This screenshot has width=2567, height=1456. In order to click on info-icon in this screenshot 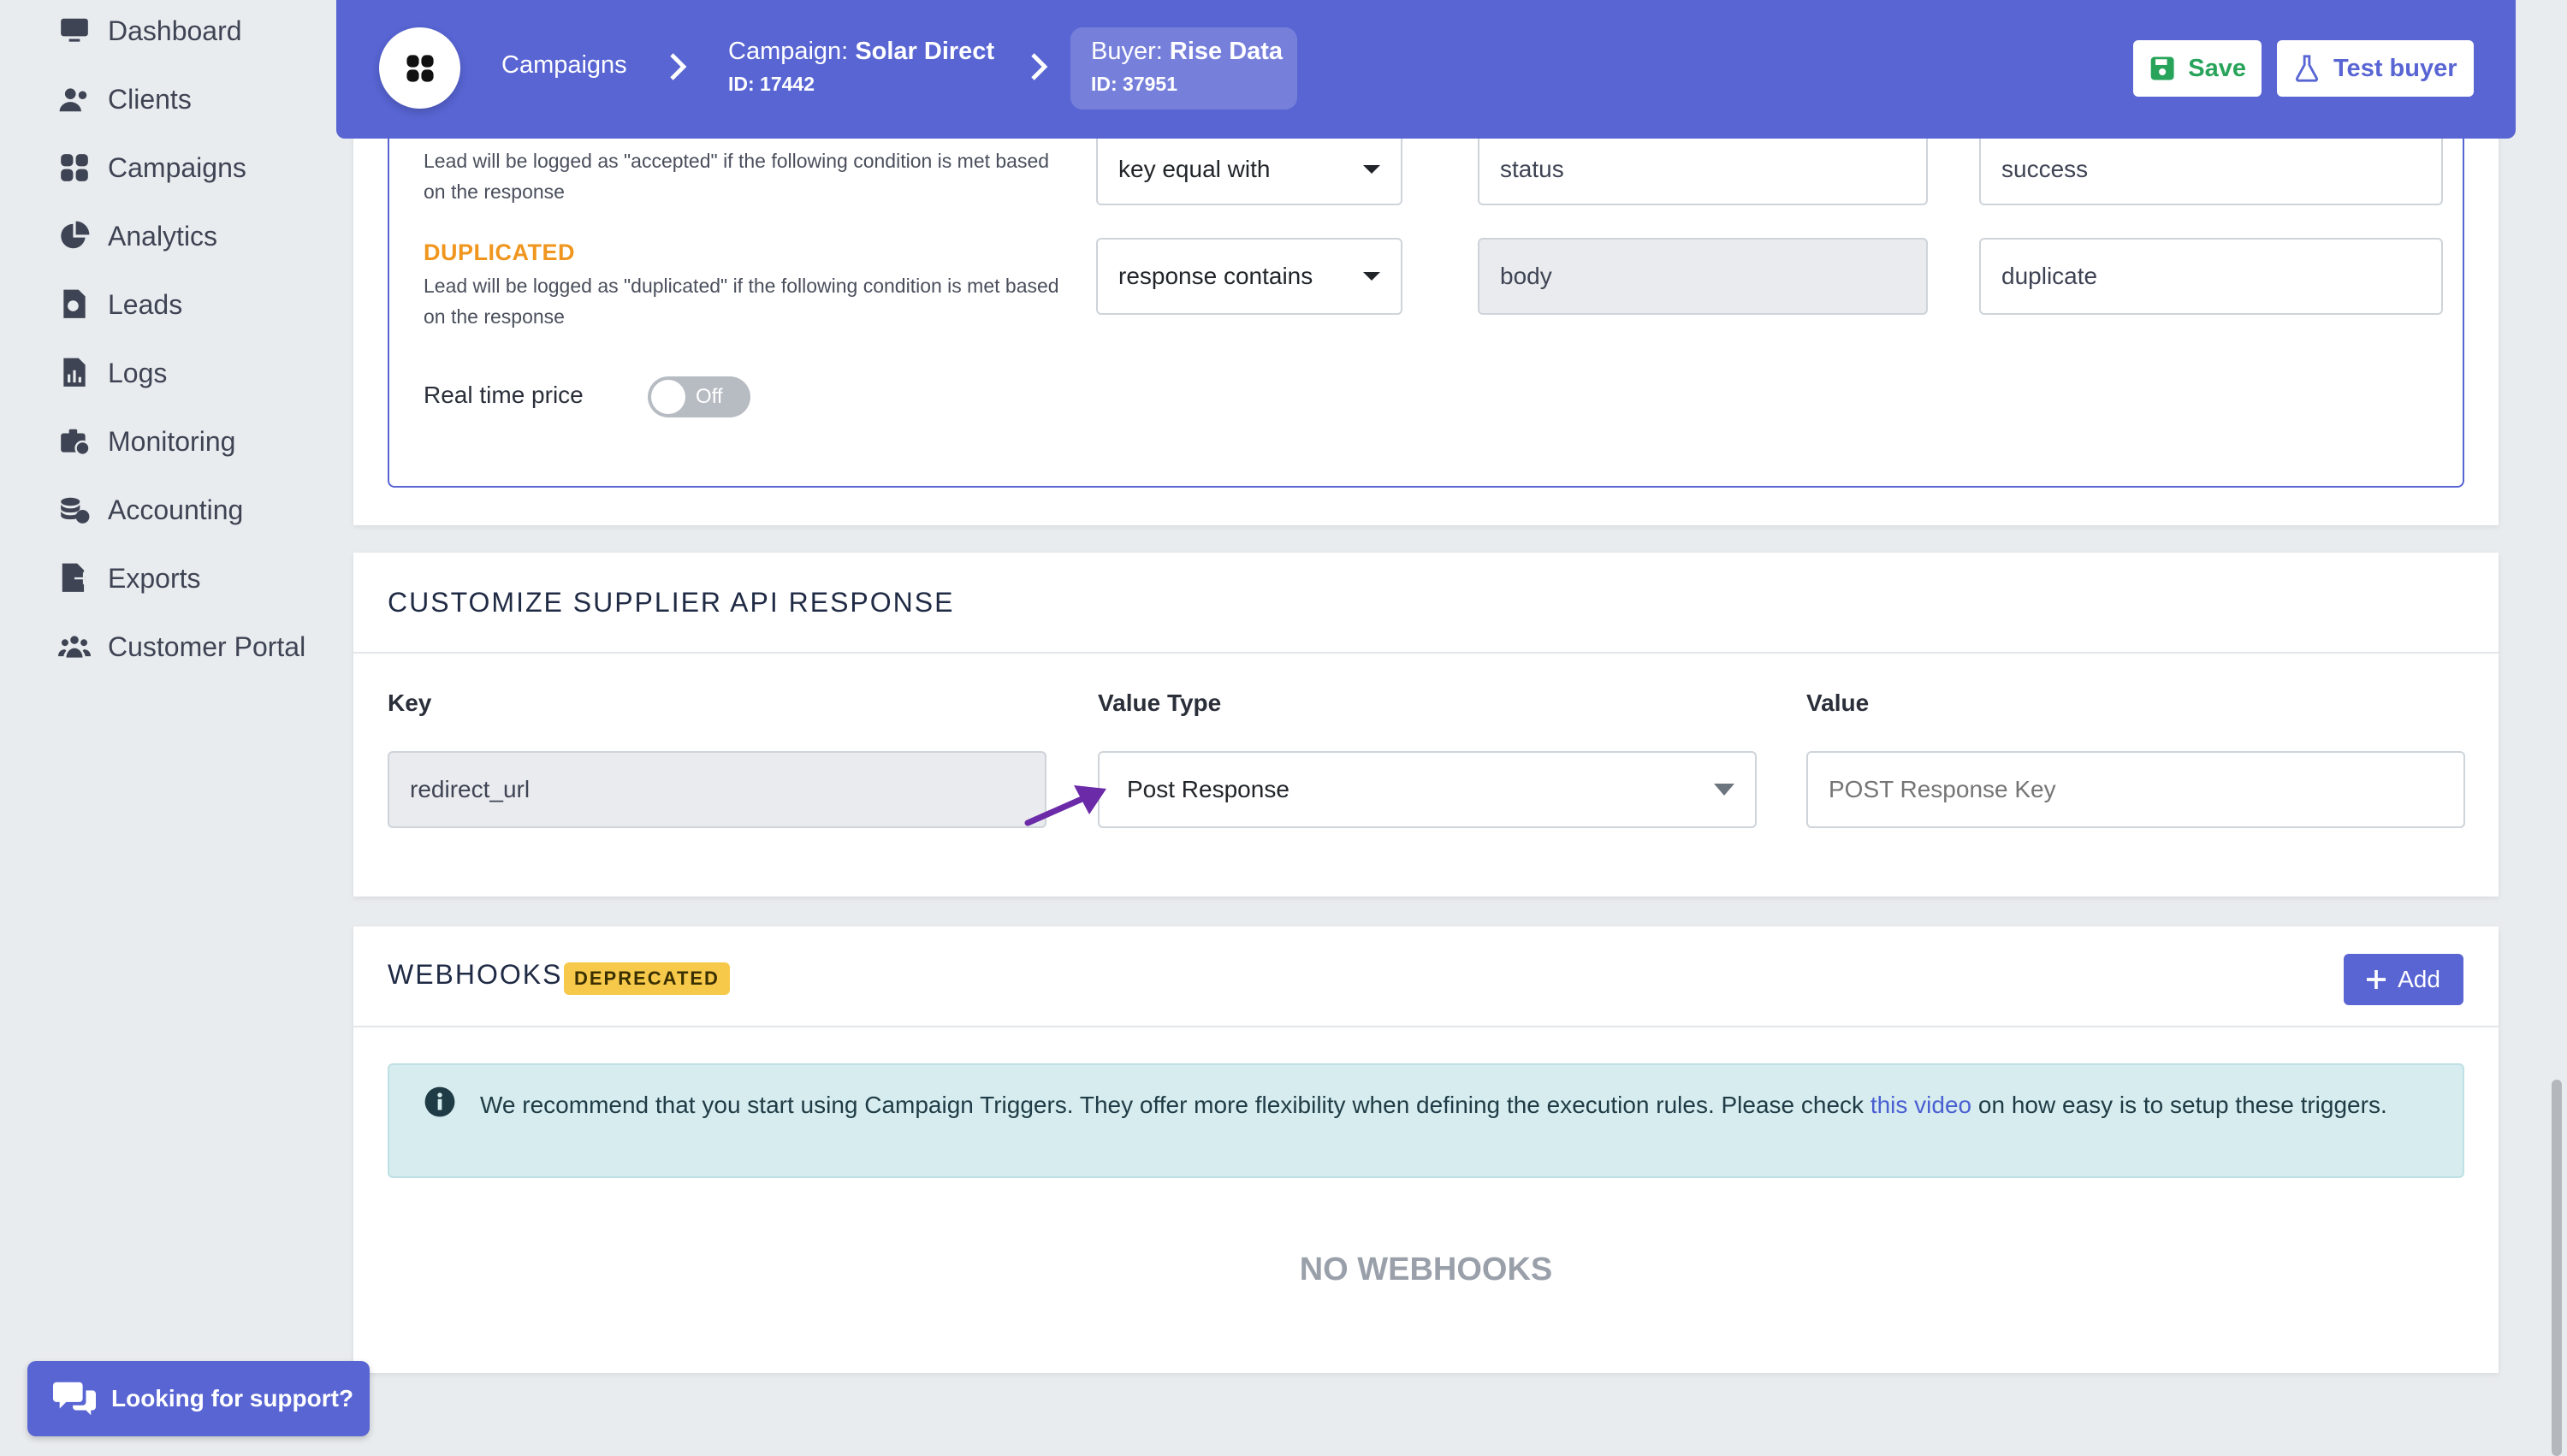, I will do `click(440, 1101)`.